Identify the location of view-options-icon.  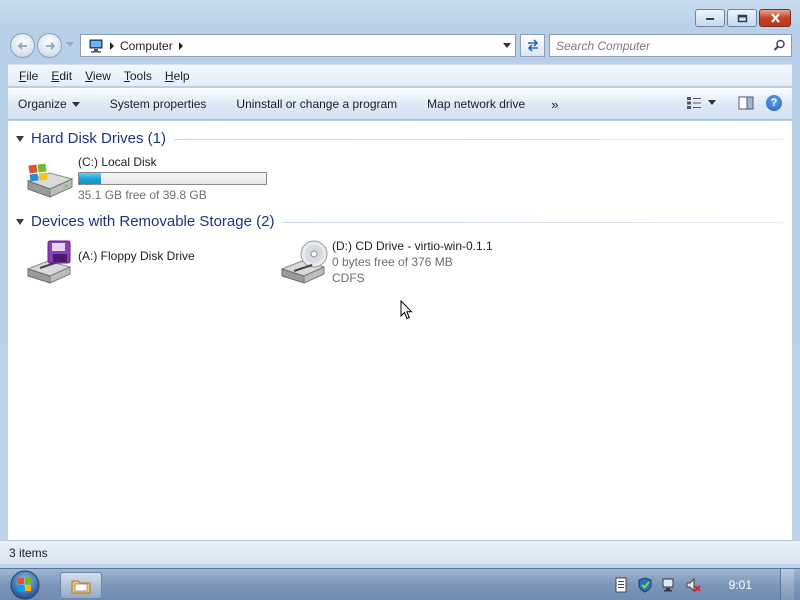
(694, 103).